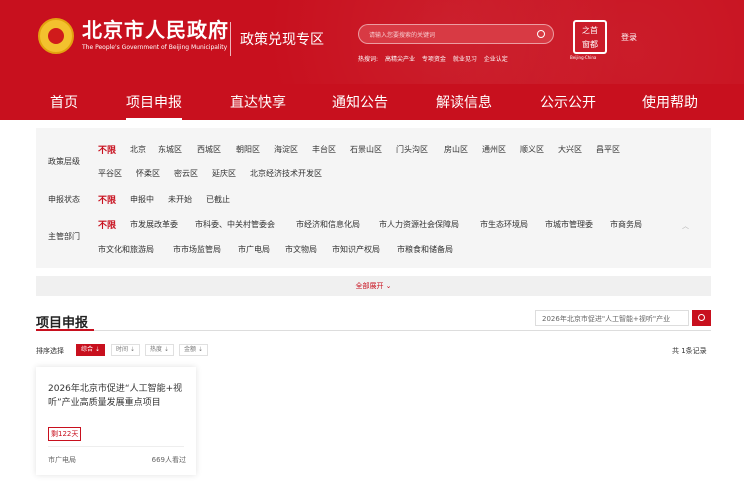 The height and width of the screenshot is (496, 744). Describe the element at coordinates (402, 35) in the screenshot. I see `search-placeholder: 请输入您要搜索的关键词` at that location.